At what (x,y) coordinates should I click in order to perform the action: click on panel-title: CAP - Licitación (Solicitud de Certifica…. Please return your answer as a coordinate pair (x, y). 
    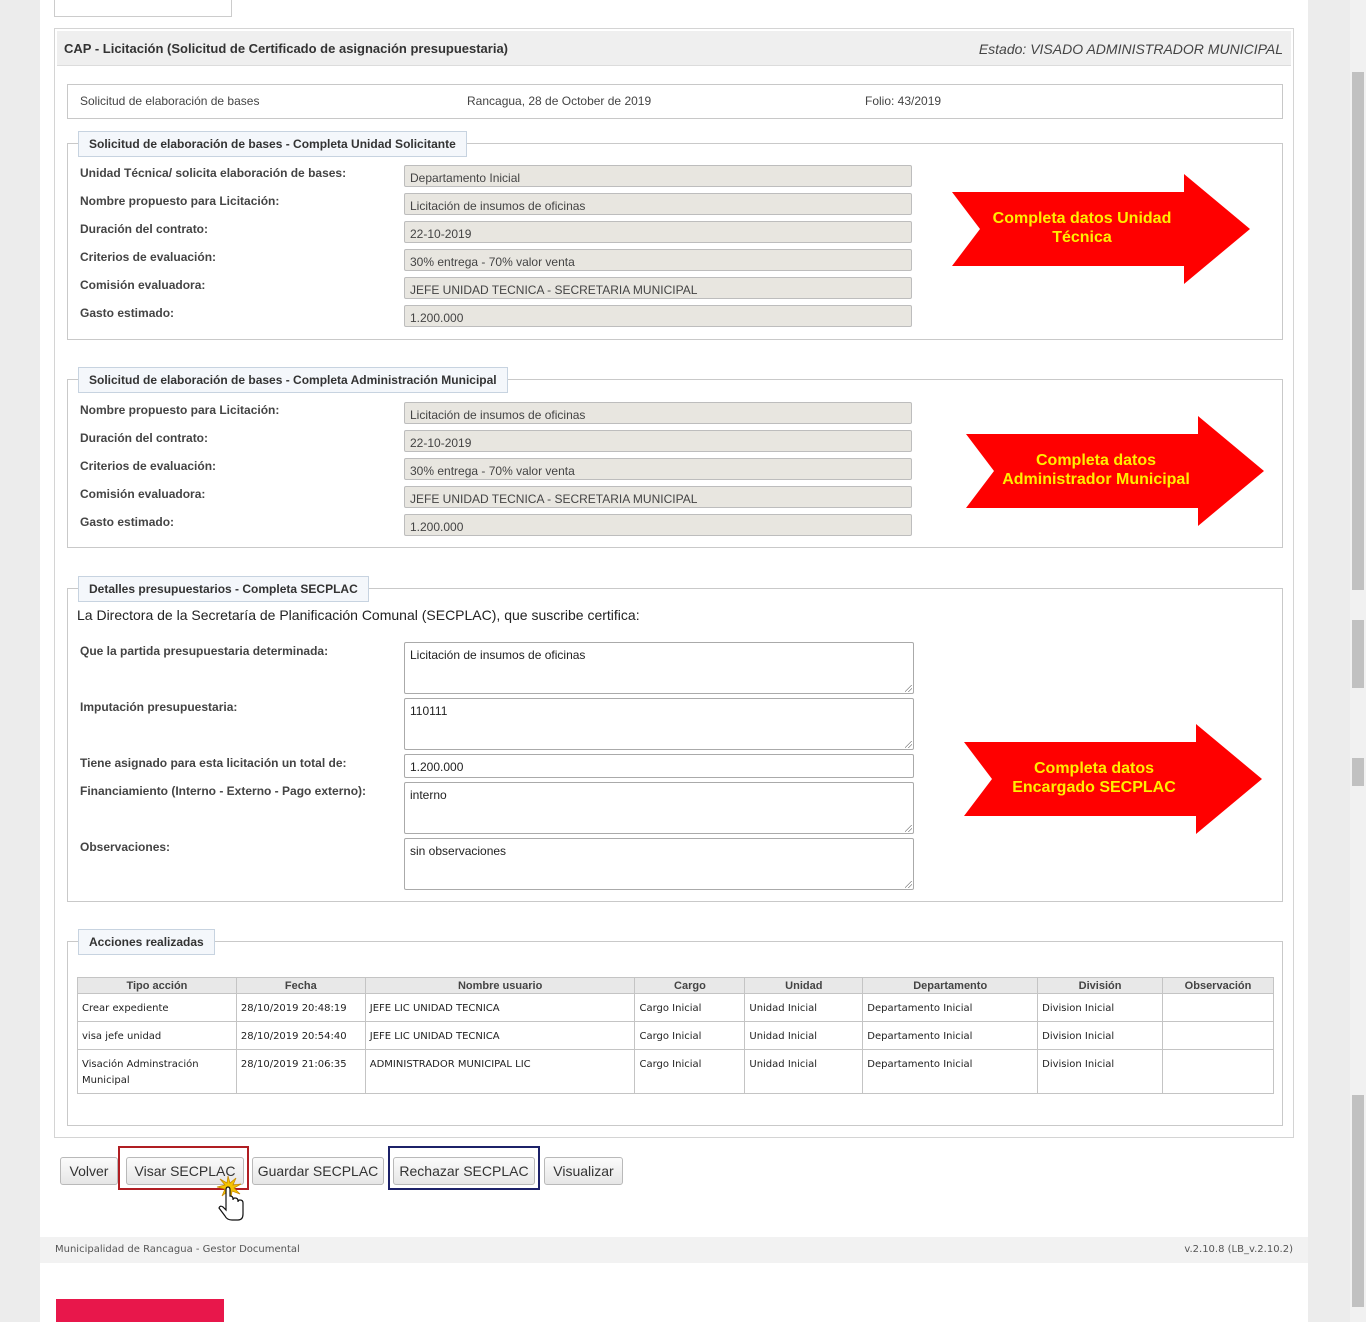
    Looking at the image, I should click on (286, 48).